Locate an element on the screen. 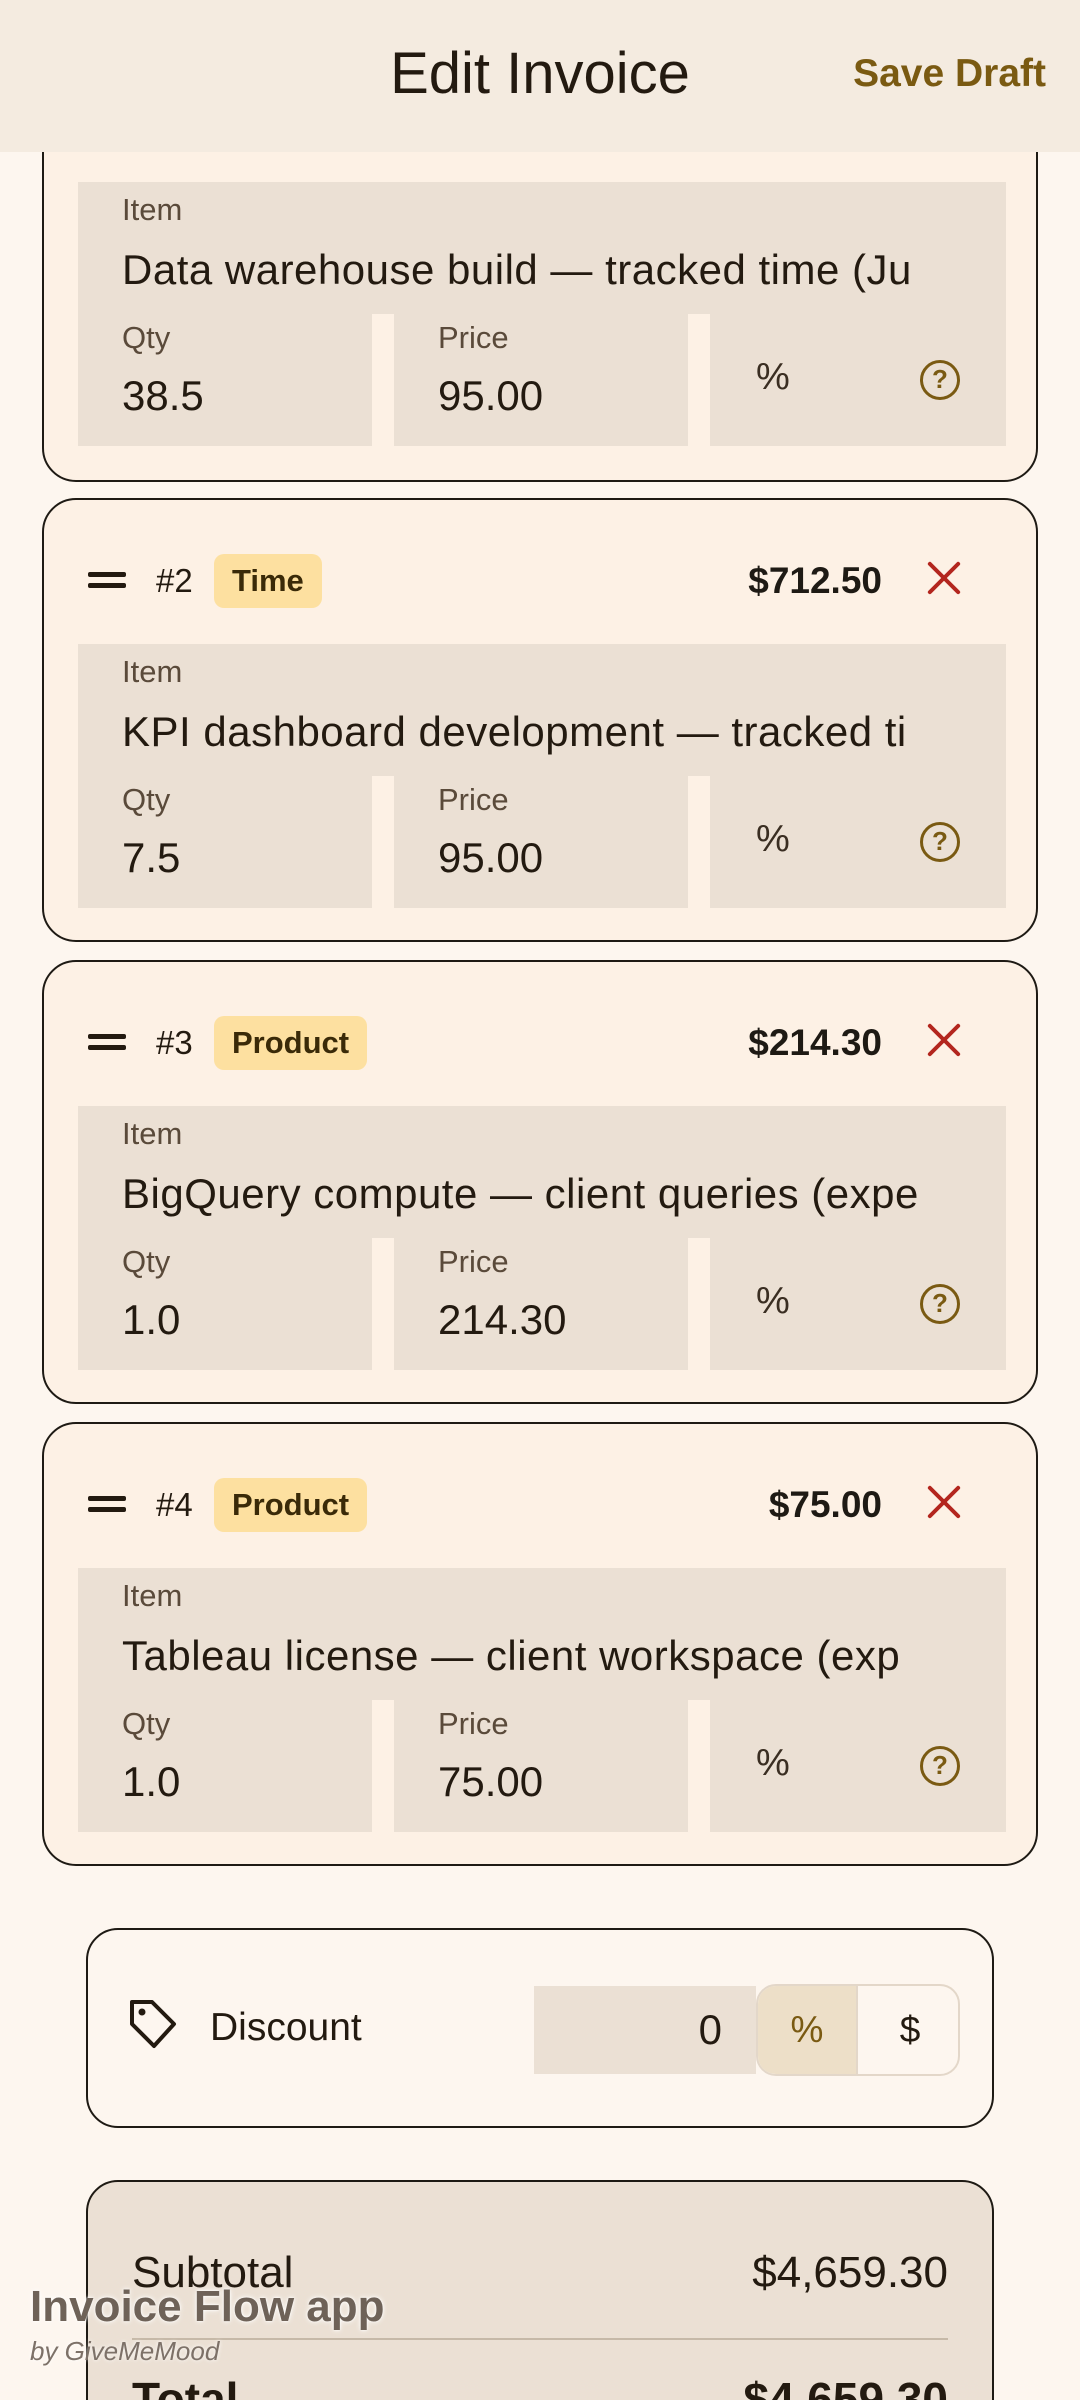 The width and height of the screenshot is (1080, 2400). watermark-subtitle: by GiveMeMood is located at coordinates (125, 2351).